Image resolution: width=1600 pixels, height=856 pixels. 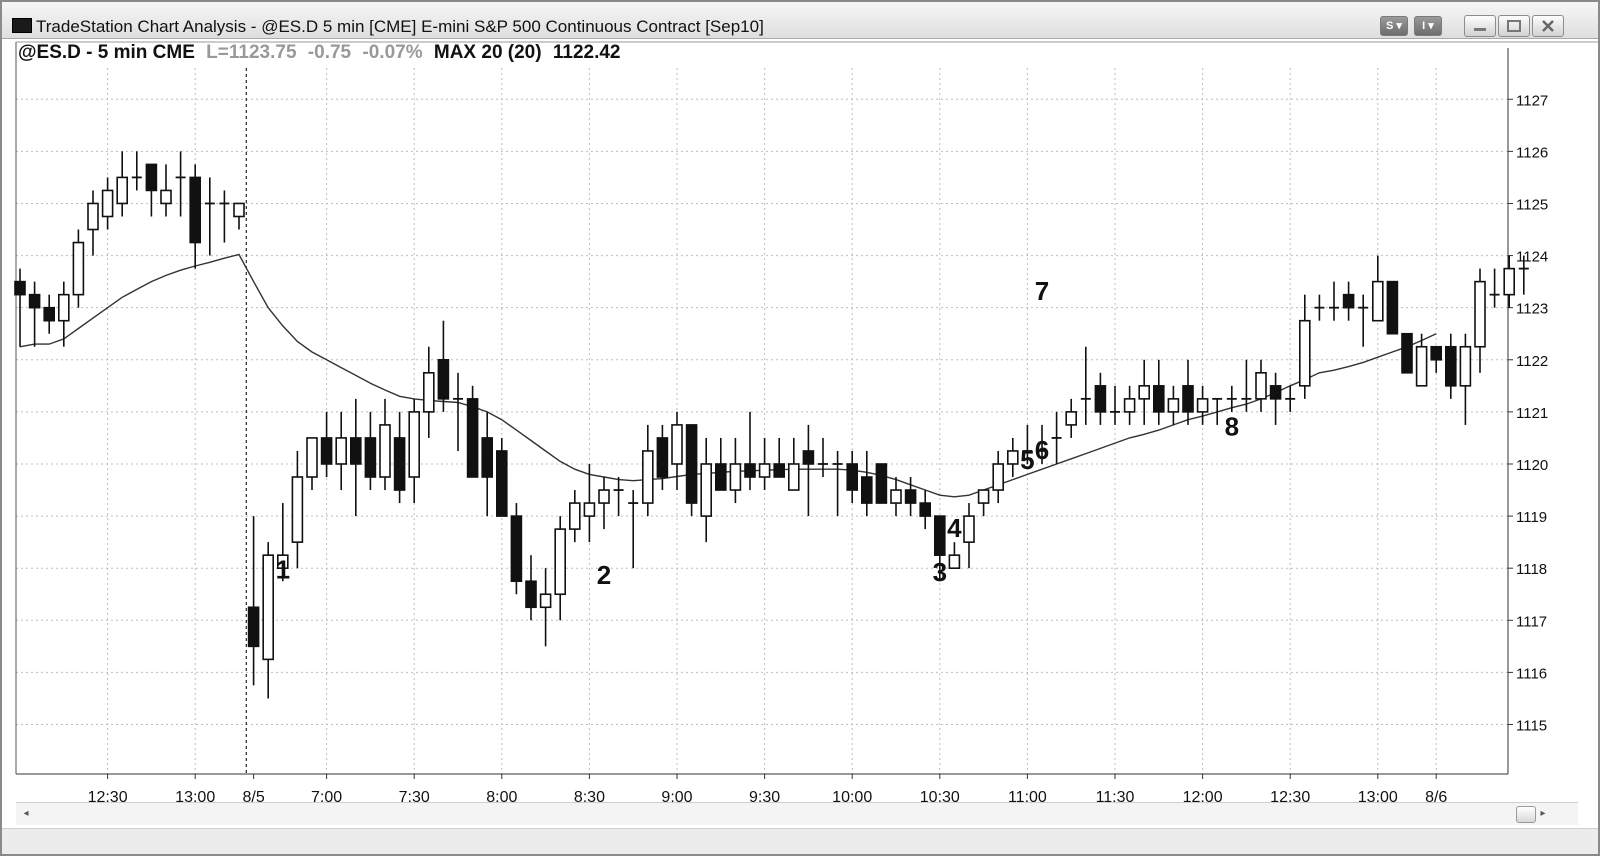 I want to click on bar-annotation: 2, so click(x=604, y=575).